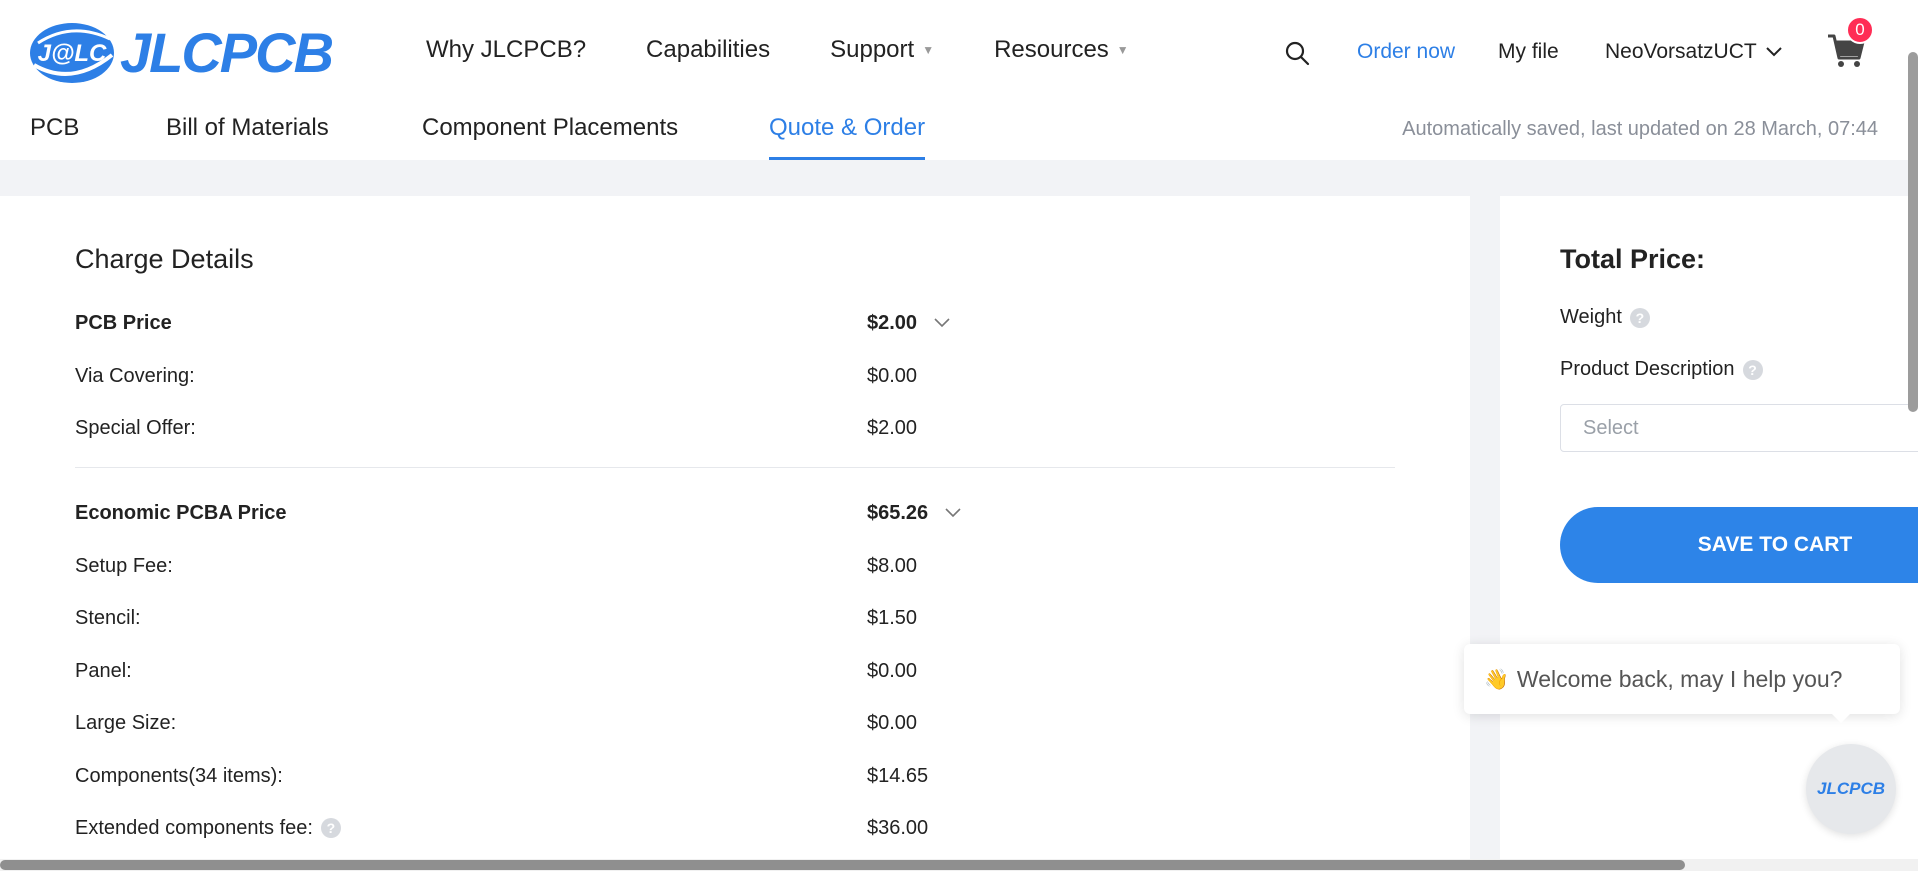 Image resolution: width=1918 pixels, height=871 pixels. I want to click on pcba-price-label: Economic PCBA Price, so click(181, 512).